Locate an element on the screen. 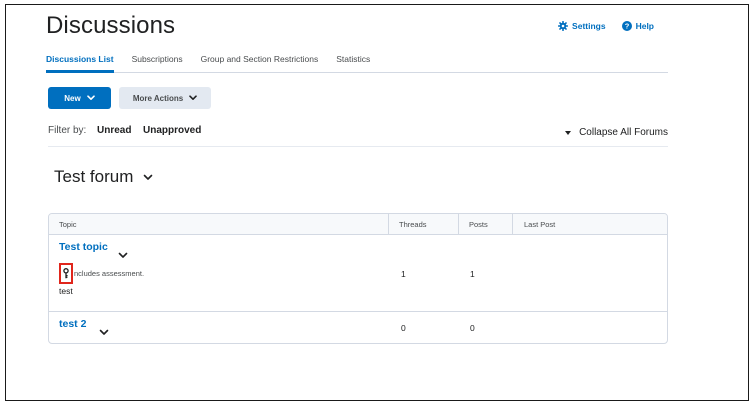  settings-link: Settings is located at coordinates (582, 26).